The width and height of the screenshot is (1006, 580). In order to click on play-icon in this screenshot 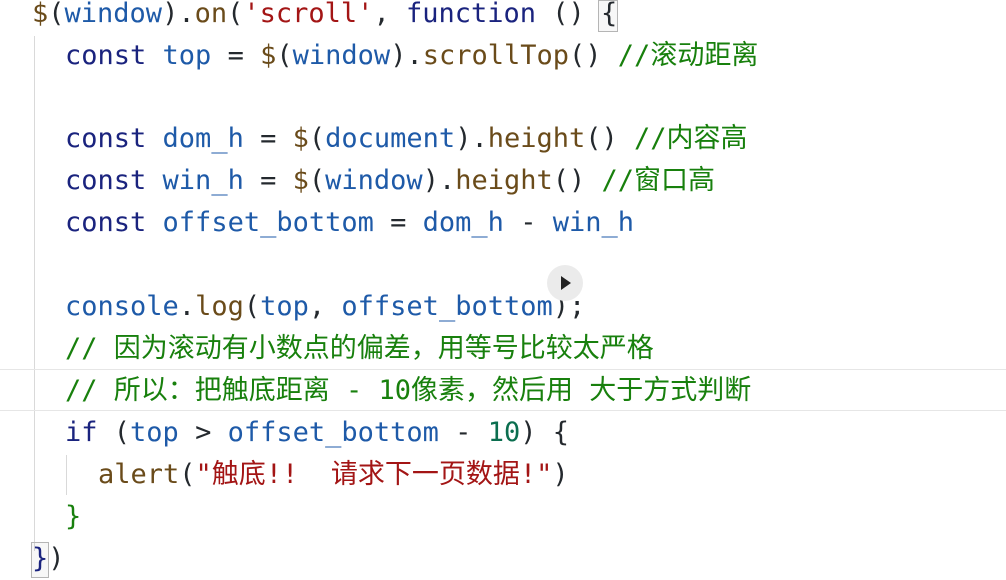, I will do `click(566, 283)`.